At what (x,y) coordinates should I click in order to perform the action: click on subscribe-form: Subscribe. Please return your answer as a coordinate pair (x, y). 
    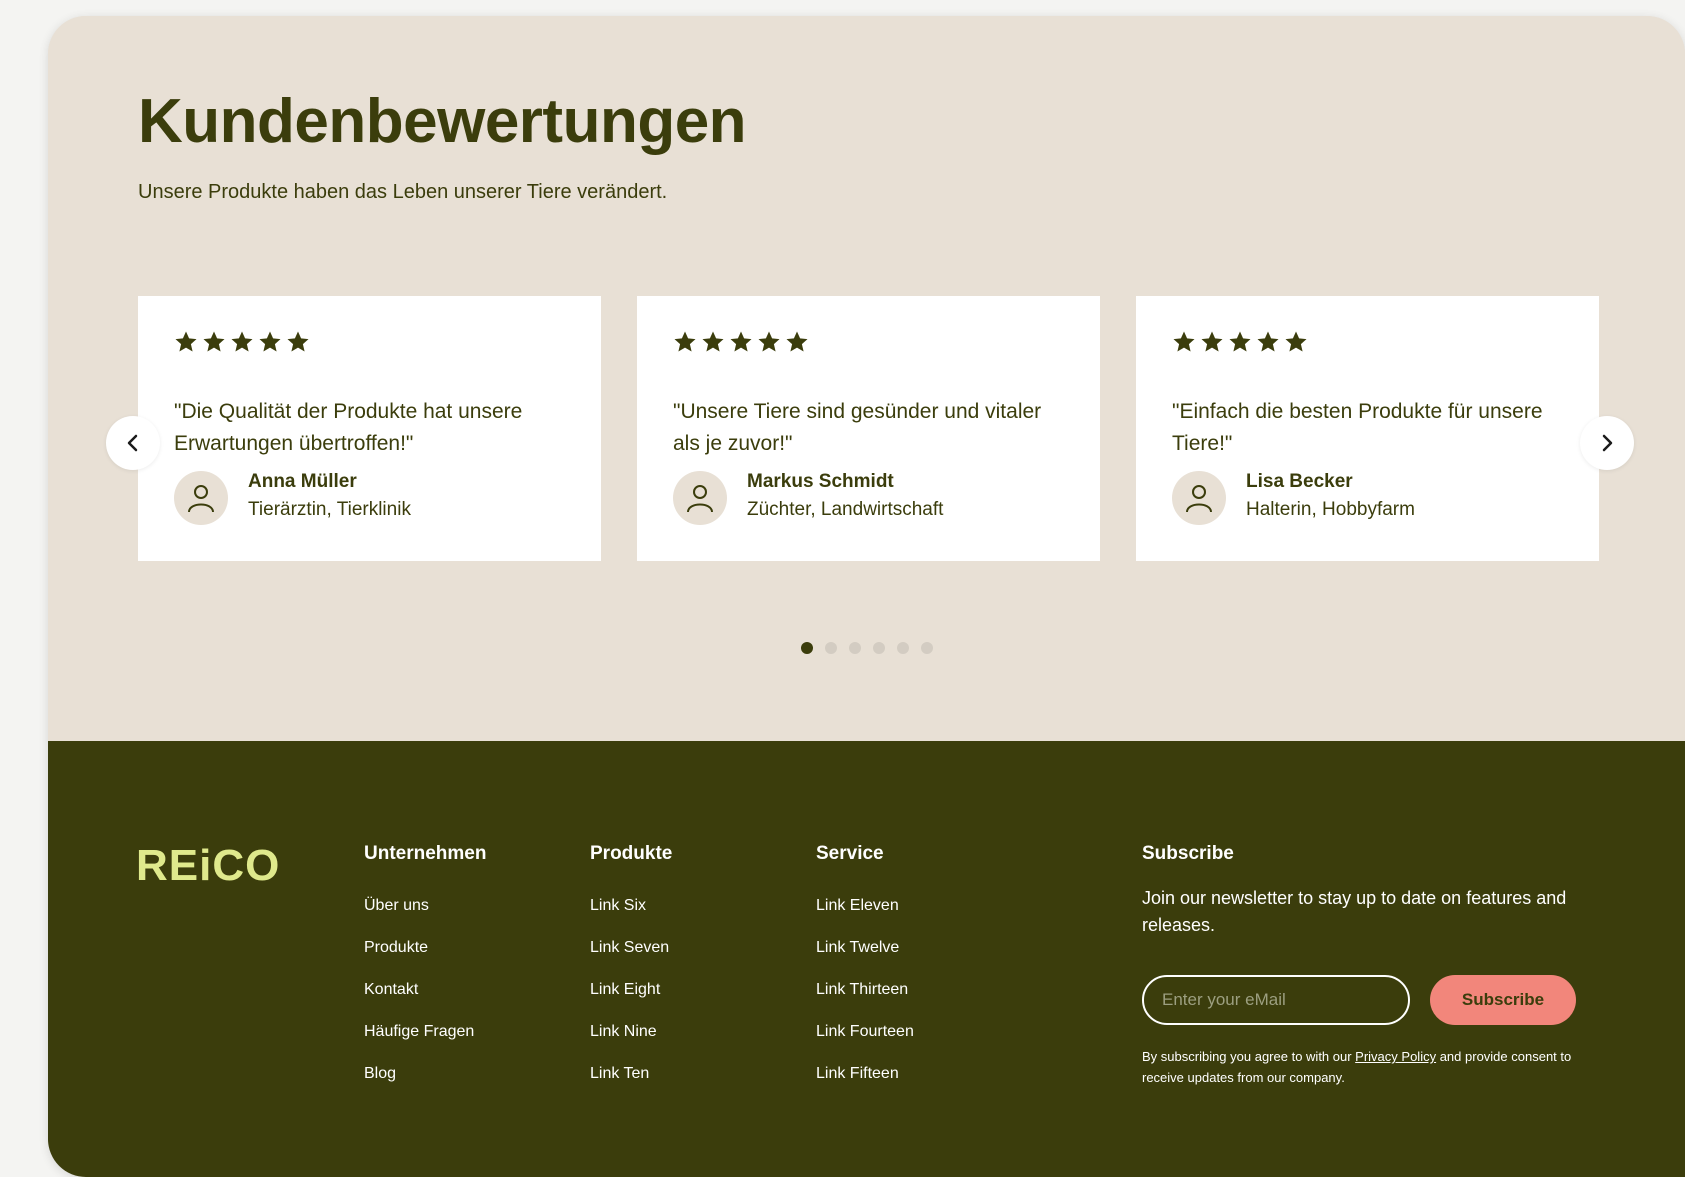
    Looking at the image, I should click on (1359, 1000).